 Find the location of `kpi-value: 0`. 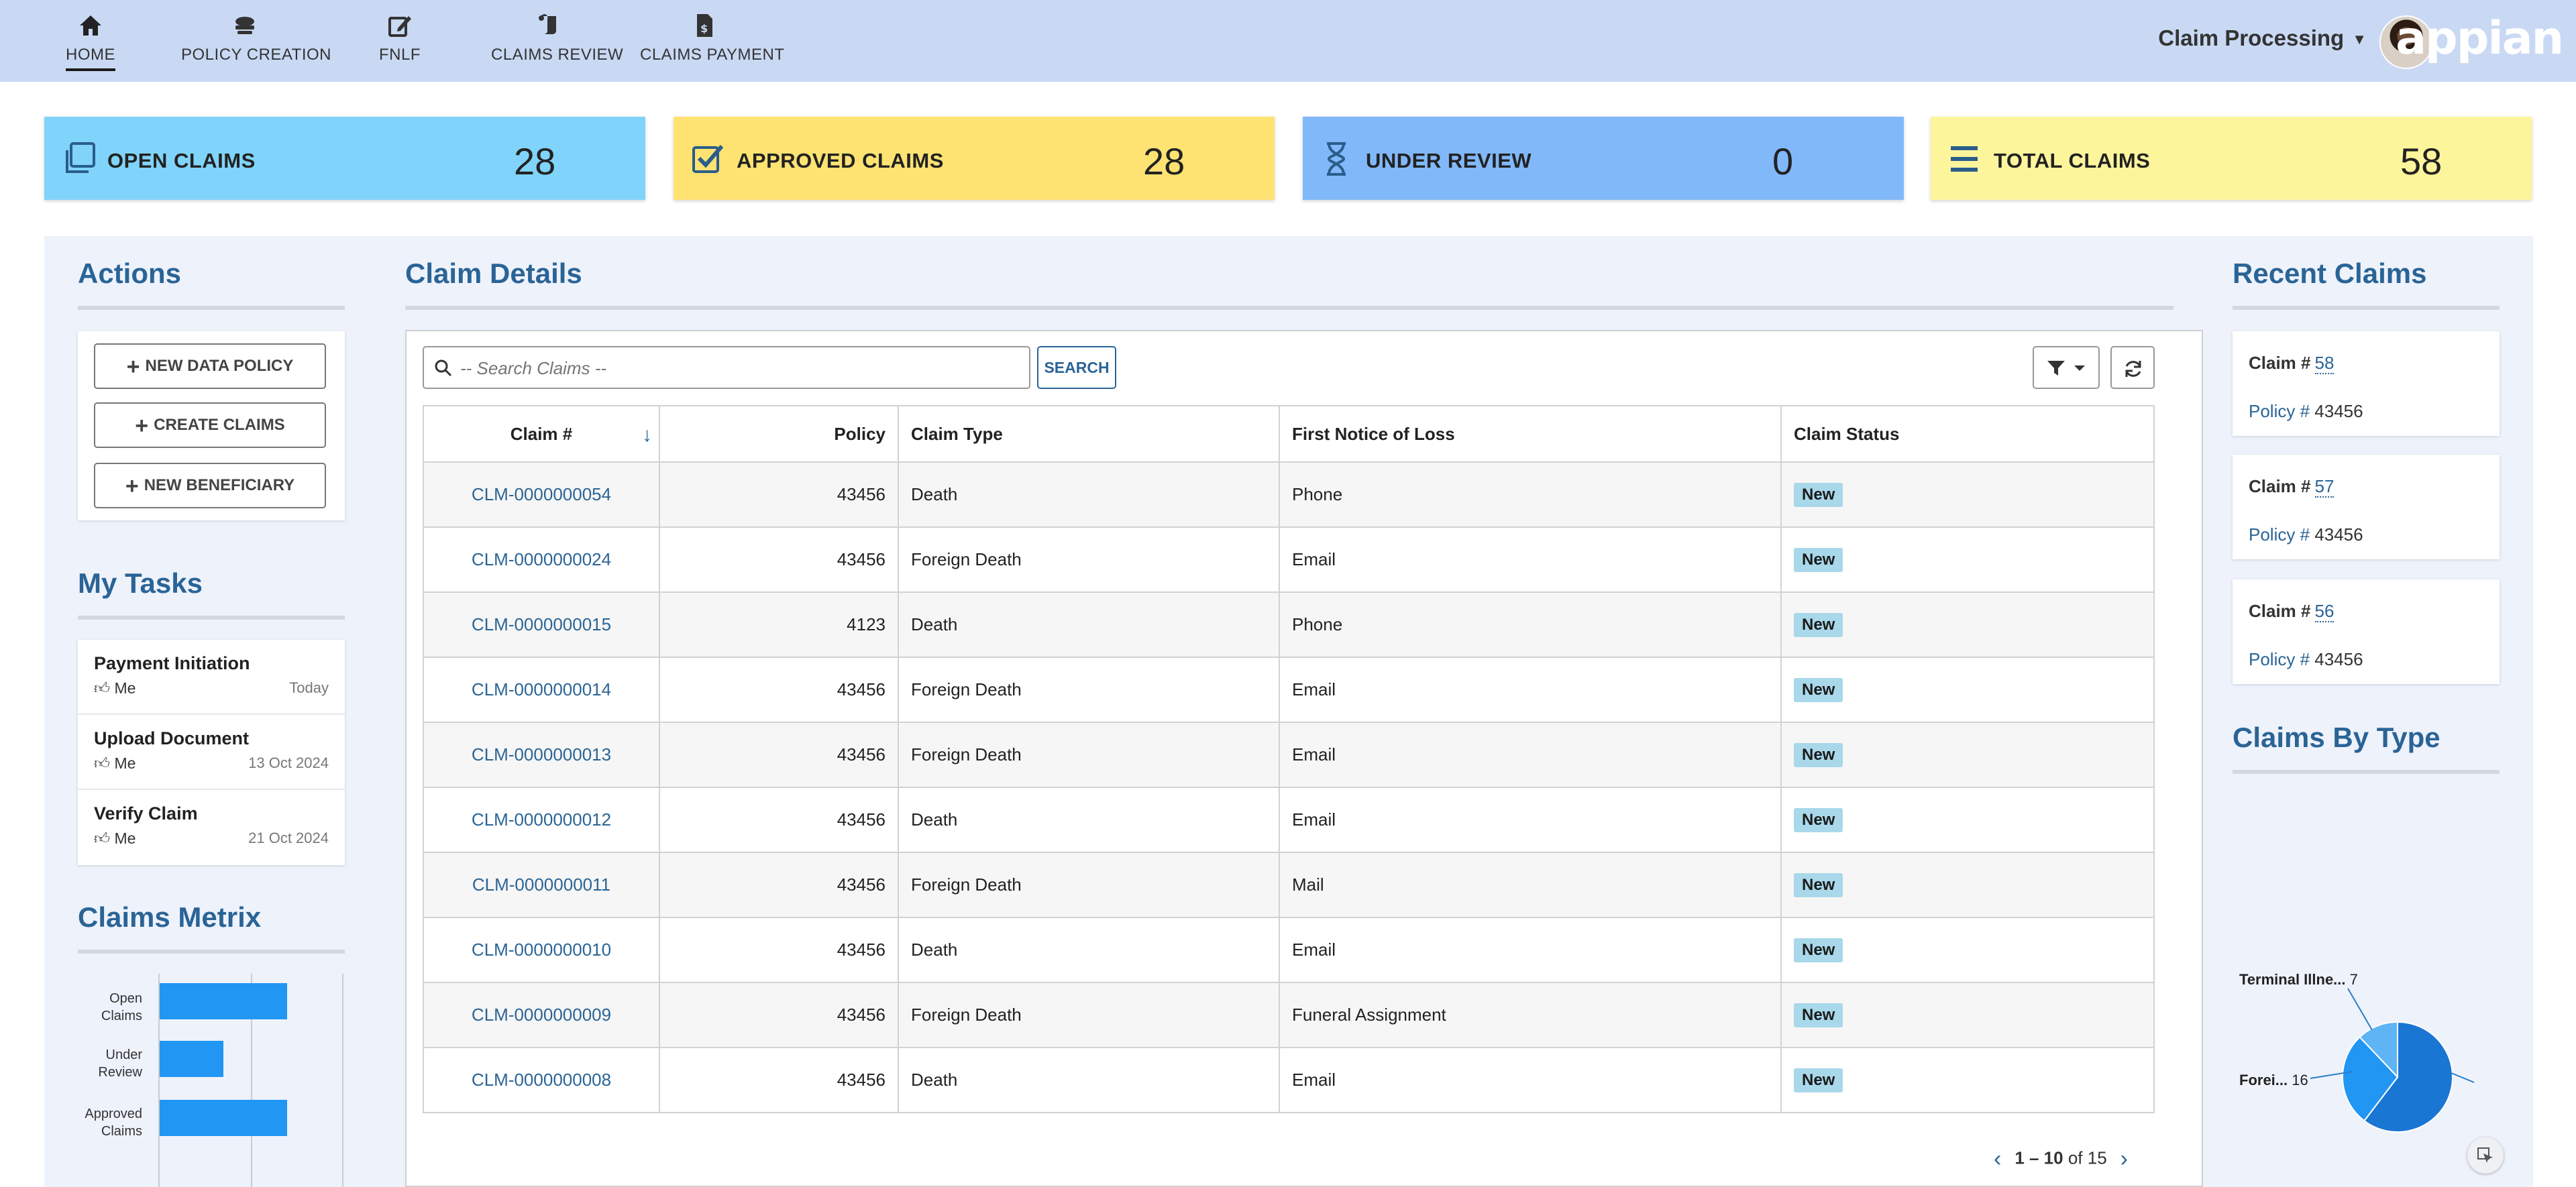

kpi-value: 0 is located at coordinates (1783, 161).